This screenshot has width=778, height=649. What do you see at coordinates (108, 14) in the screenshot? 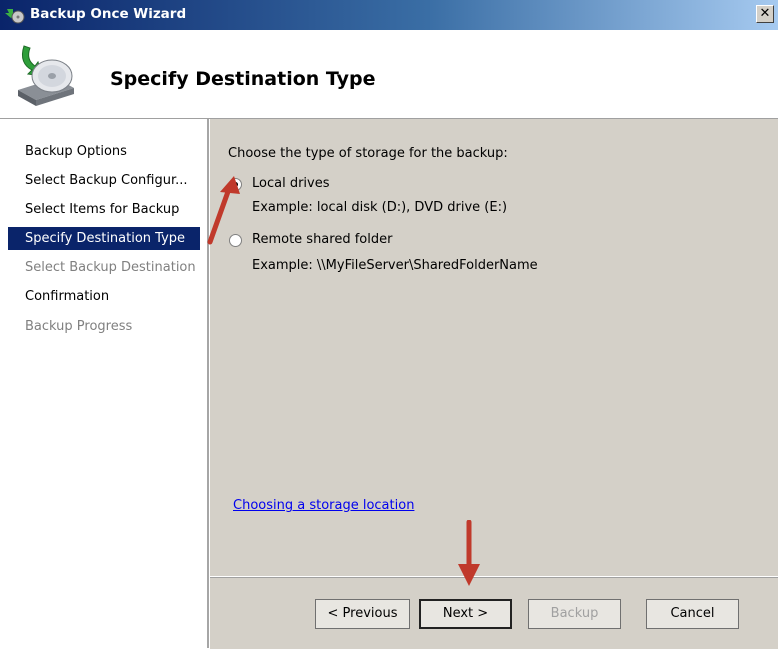
I see `window-title: Backup Once Wizard` at bounding box center [108, 14].